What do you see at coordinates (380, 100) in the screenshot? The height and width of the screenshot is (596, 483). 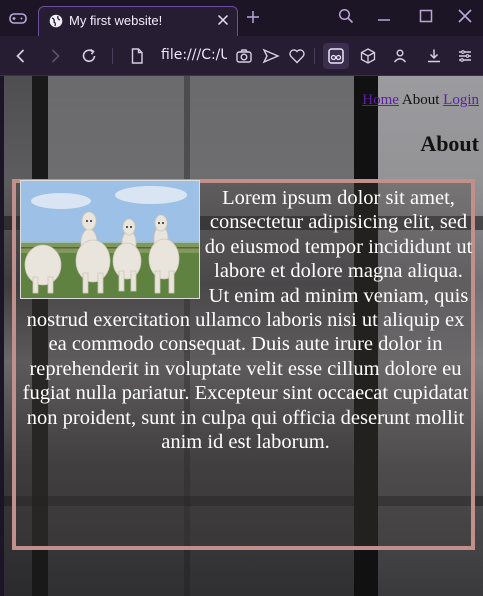 I see `nav-link-home: Home` at bounding box center [380, 100].